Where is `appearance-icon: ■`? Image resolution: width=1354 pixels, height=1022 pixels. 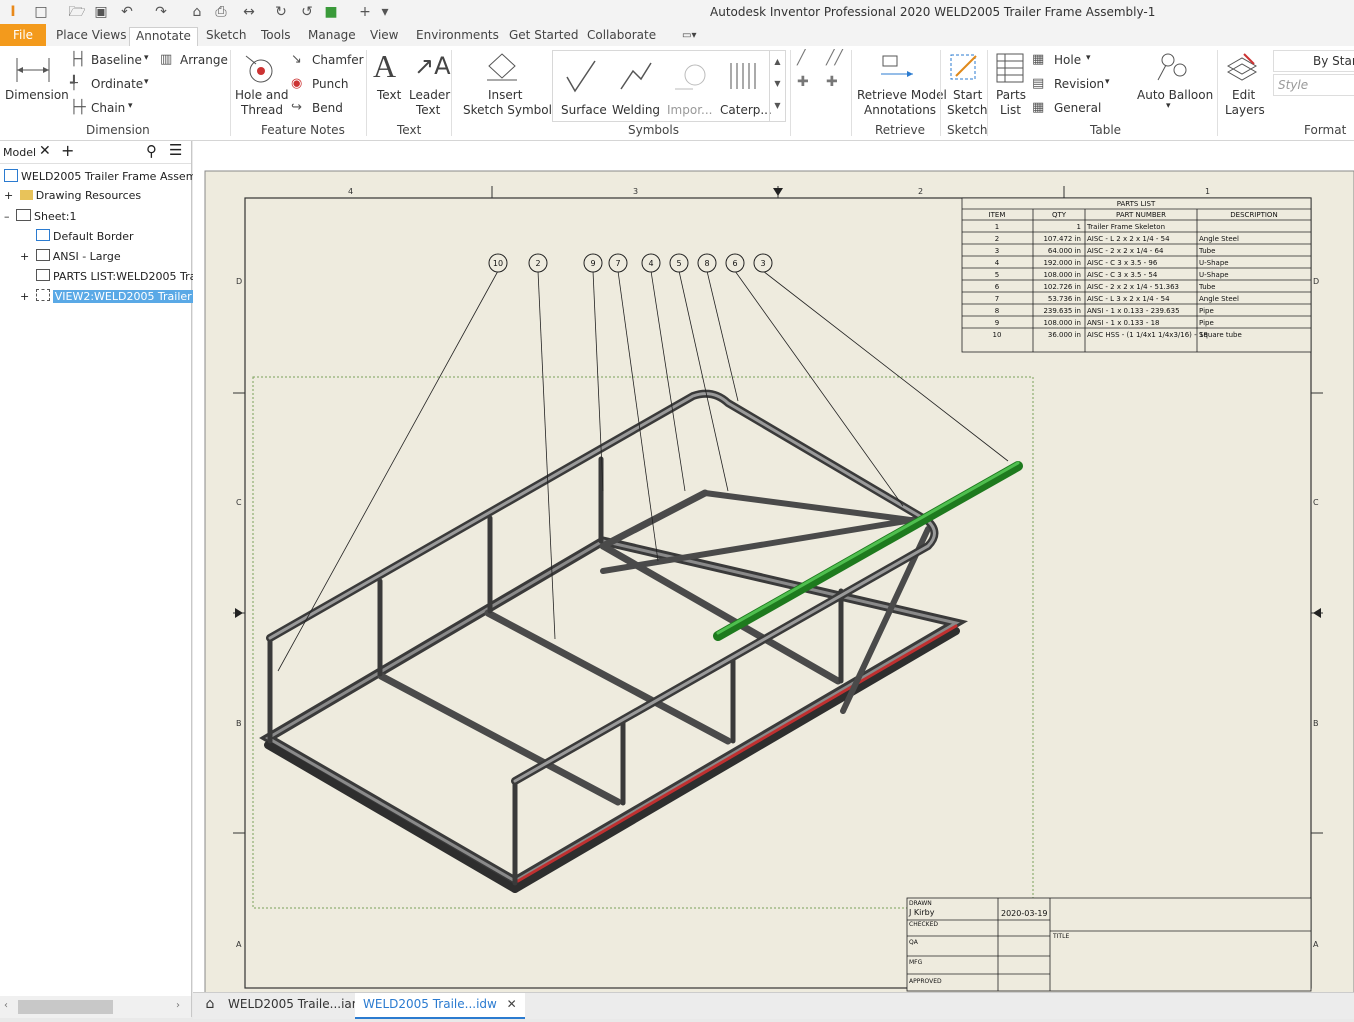 appearance-icon: ■ is located at coordinates (331, 12).